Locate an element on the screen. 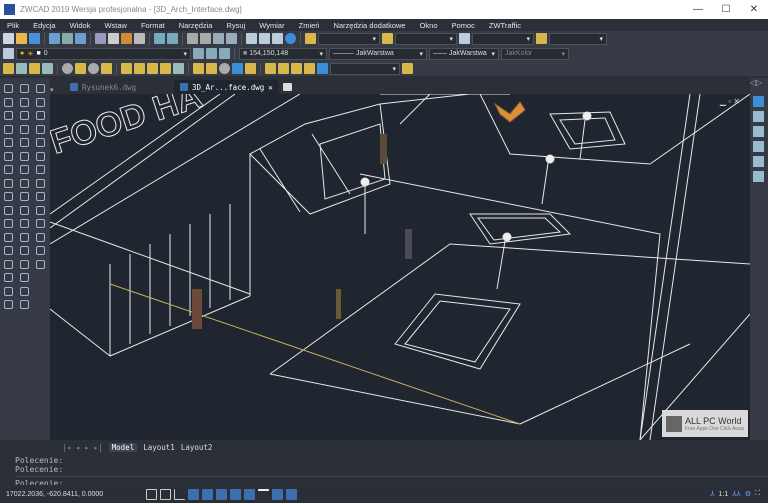 This screenshot has height=503, width=768. dim-text-edit-icon is located at coordinates (270, 68).